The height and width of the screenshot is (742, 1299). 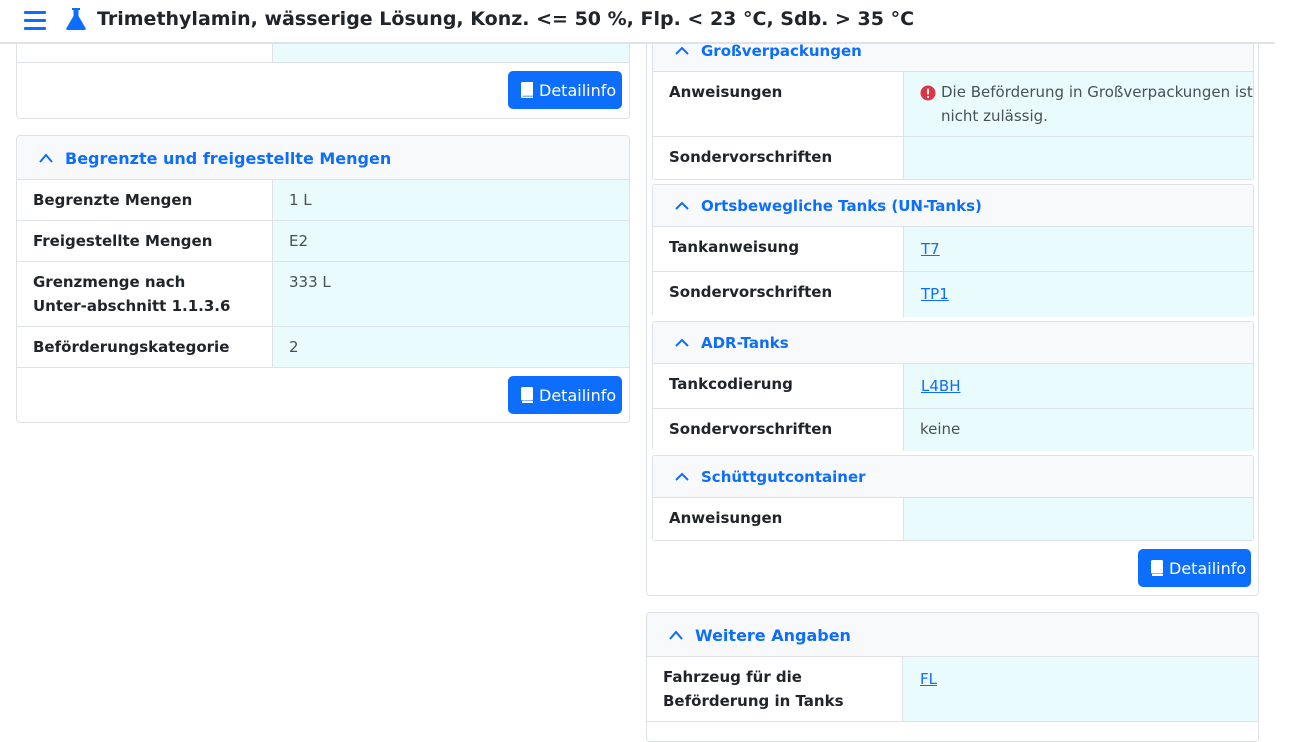 I want to click on row-label: Tankcodierung, so click(x=731, y=384).